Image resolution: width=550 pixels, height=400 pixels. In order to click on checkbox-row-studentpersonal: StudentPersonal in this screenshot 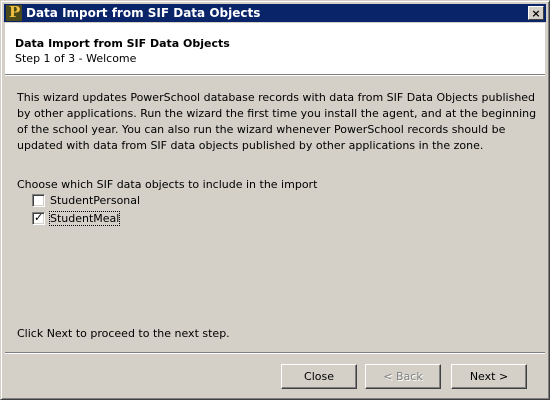, I will do `click(86, 200)`.